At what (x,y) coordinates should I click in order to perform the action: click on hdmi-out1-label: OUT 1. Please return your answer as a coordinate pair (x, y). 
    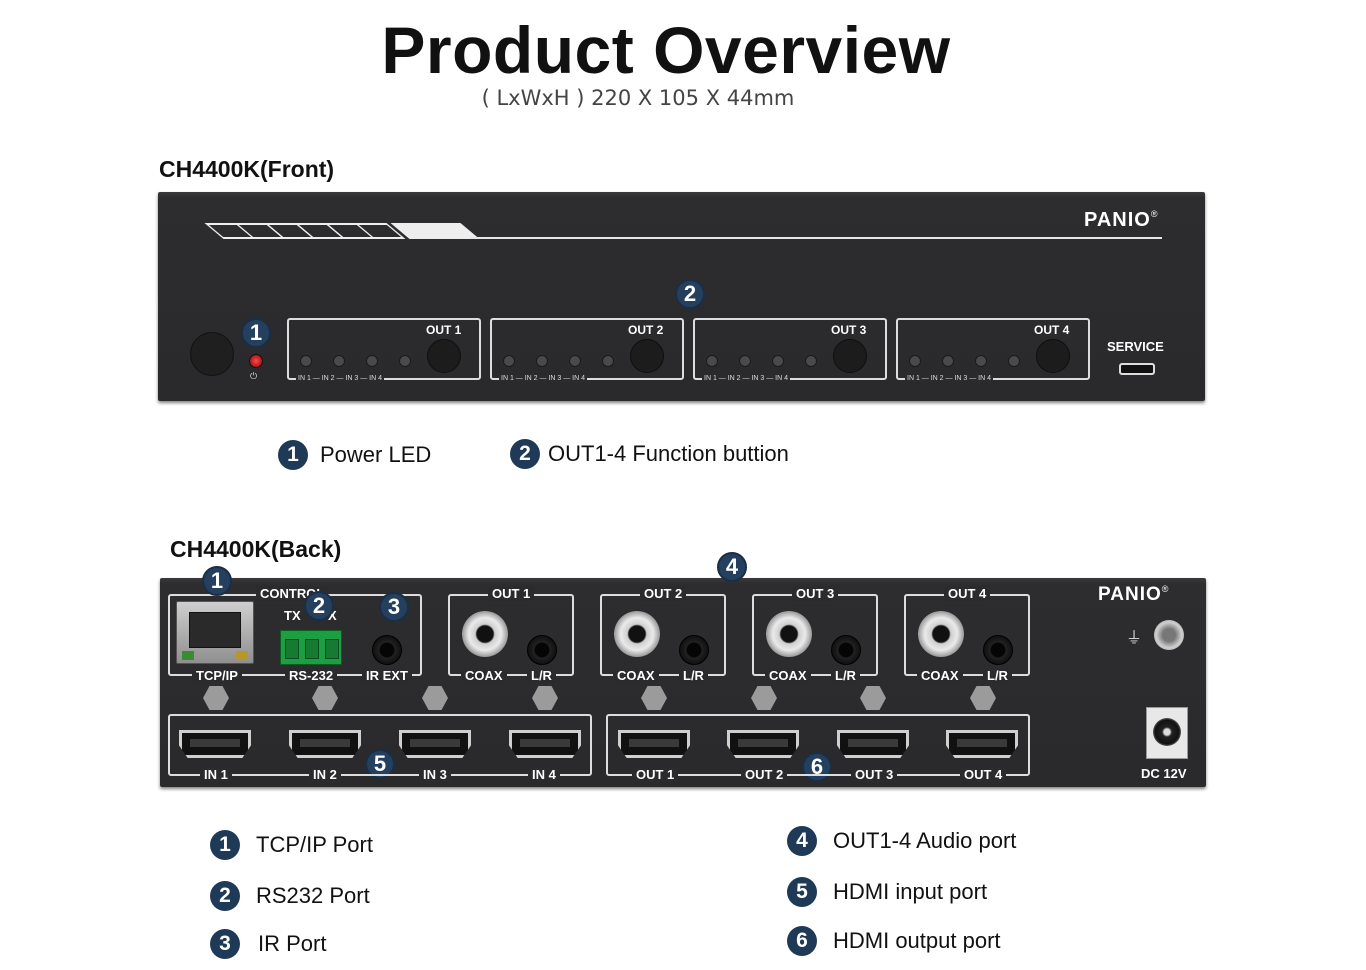
    Looking at the image, I should click on (655, 774).